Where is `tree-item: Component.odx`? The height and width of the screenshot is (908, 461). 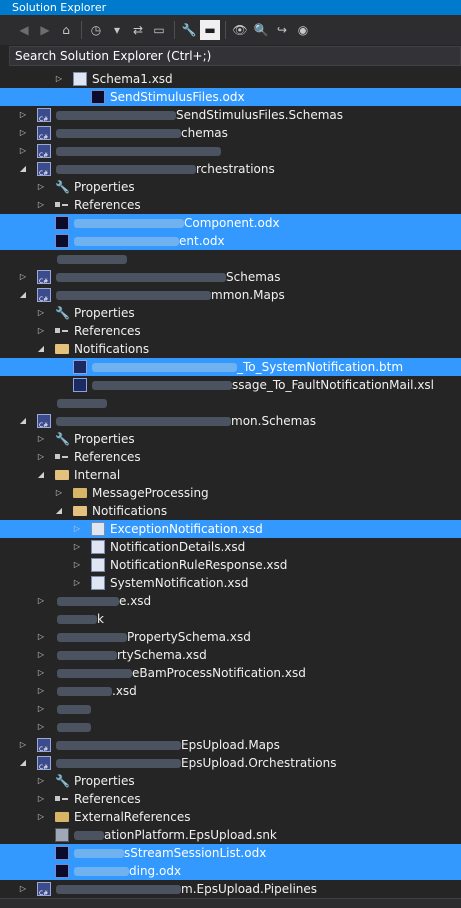
tree-item: Component.odx is located at coordinates (230, 223).